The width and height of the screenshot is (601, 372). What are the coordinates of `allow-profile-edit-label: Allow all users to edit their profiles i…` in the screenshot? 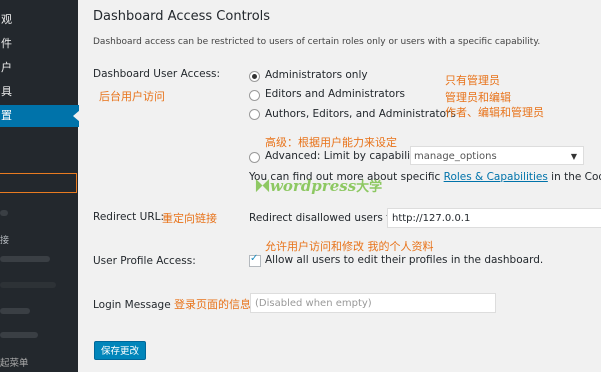 It's located at (404, 260).